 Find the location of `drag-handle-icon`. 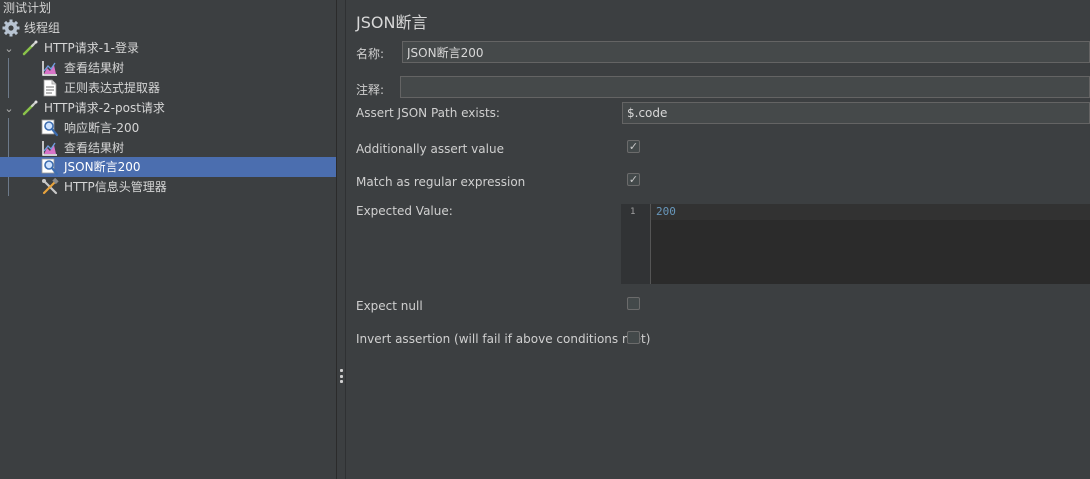

drag-handle-icon is located at coordinates (341, 376).